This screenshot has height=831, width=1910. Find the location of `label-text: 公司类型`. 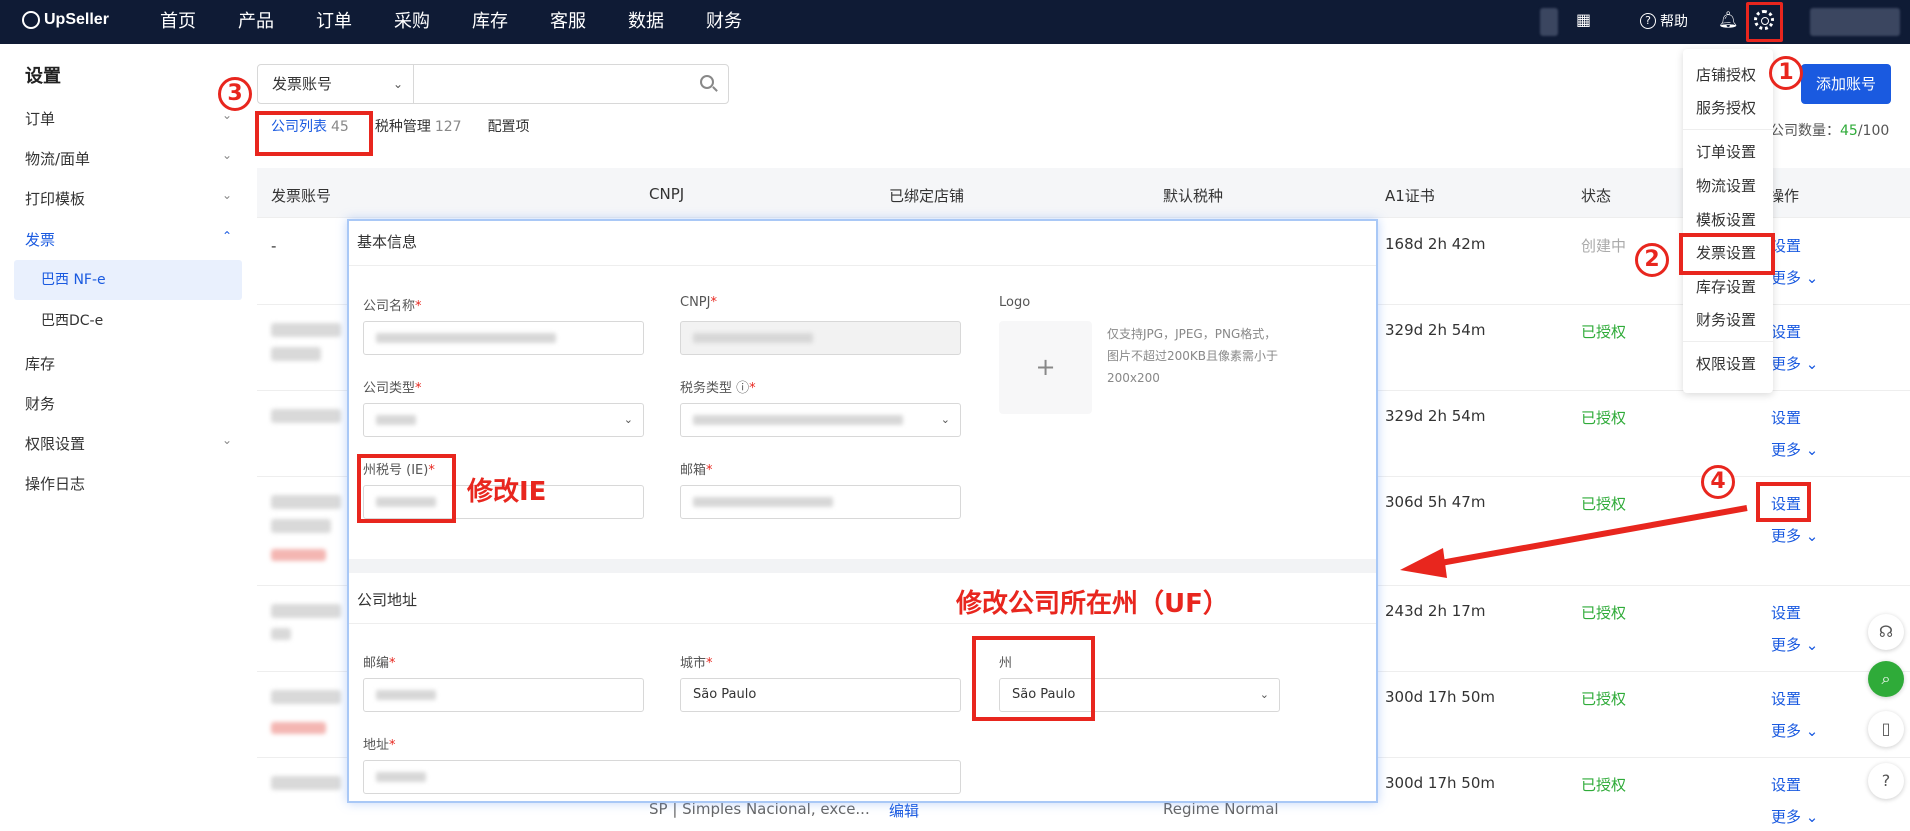

label-text: 公司类型 is located at coordinates (389, 388).